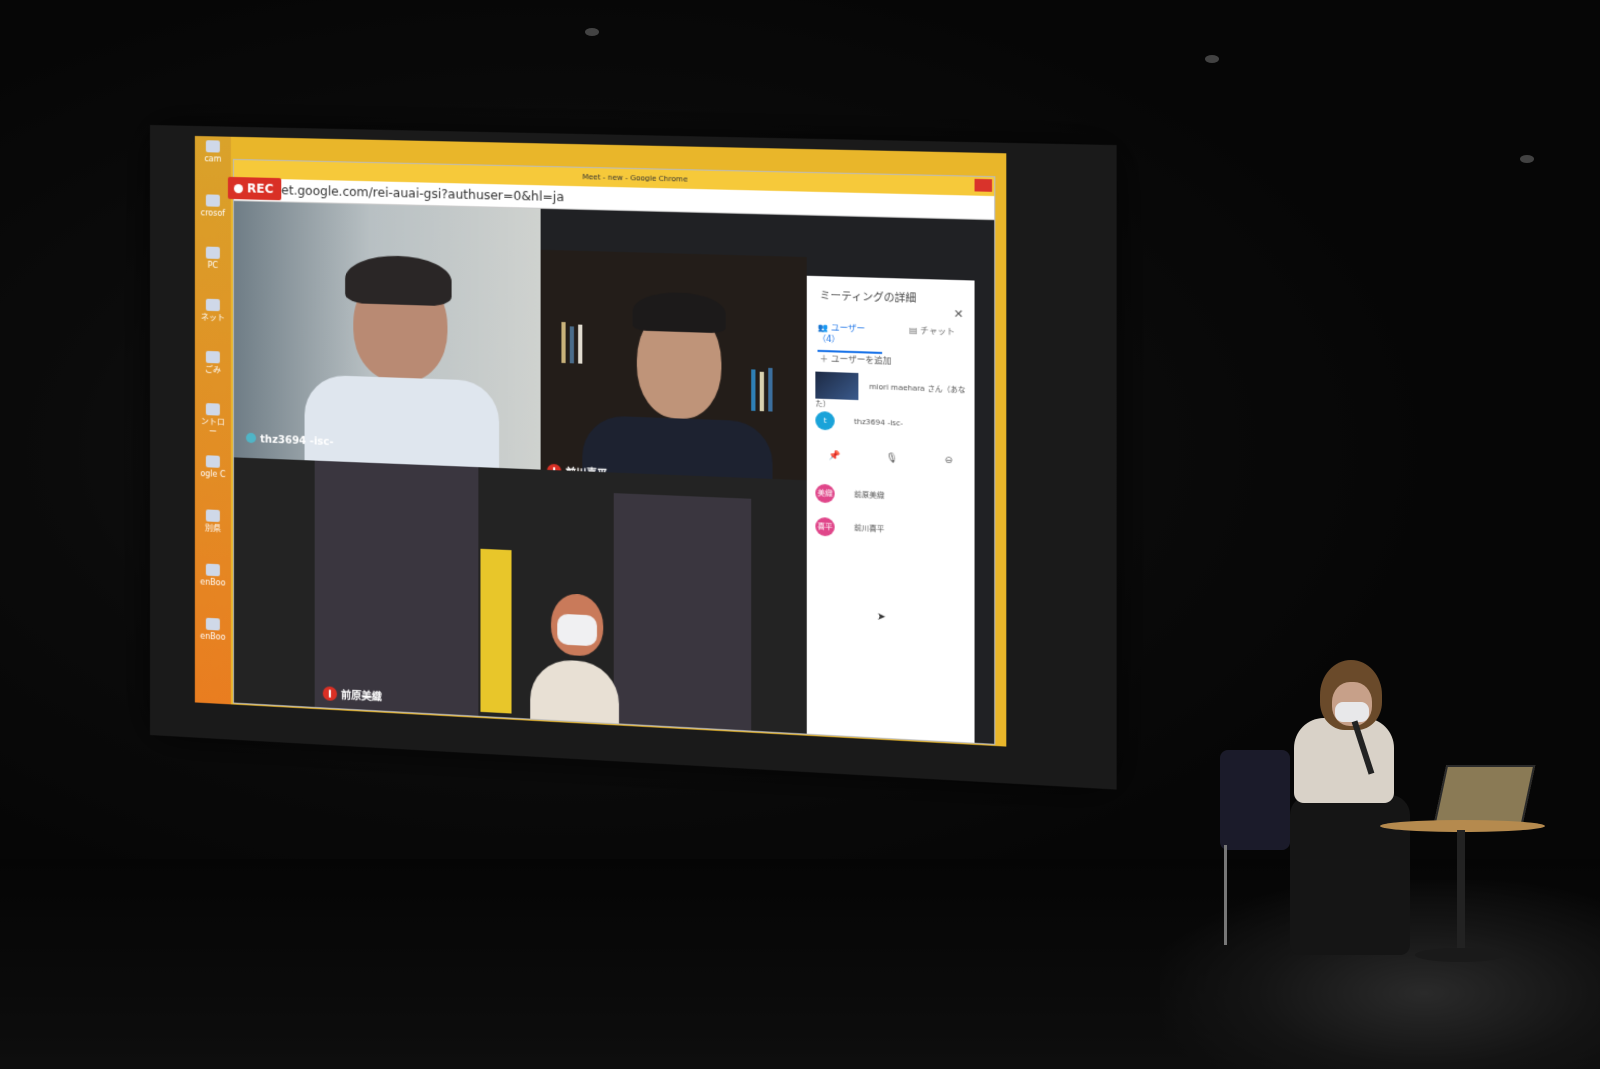  I want to click on desktop-icon-label: ネット, so click(213, 318).